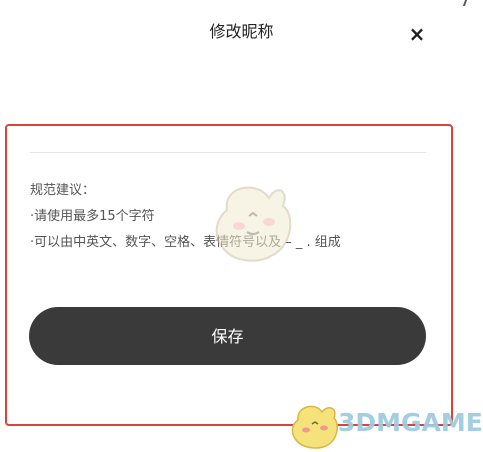 The height and width of the screenshot is (452, 483). I want to click on corner-decoration, so click(460, 3).